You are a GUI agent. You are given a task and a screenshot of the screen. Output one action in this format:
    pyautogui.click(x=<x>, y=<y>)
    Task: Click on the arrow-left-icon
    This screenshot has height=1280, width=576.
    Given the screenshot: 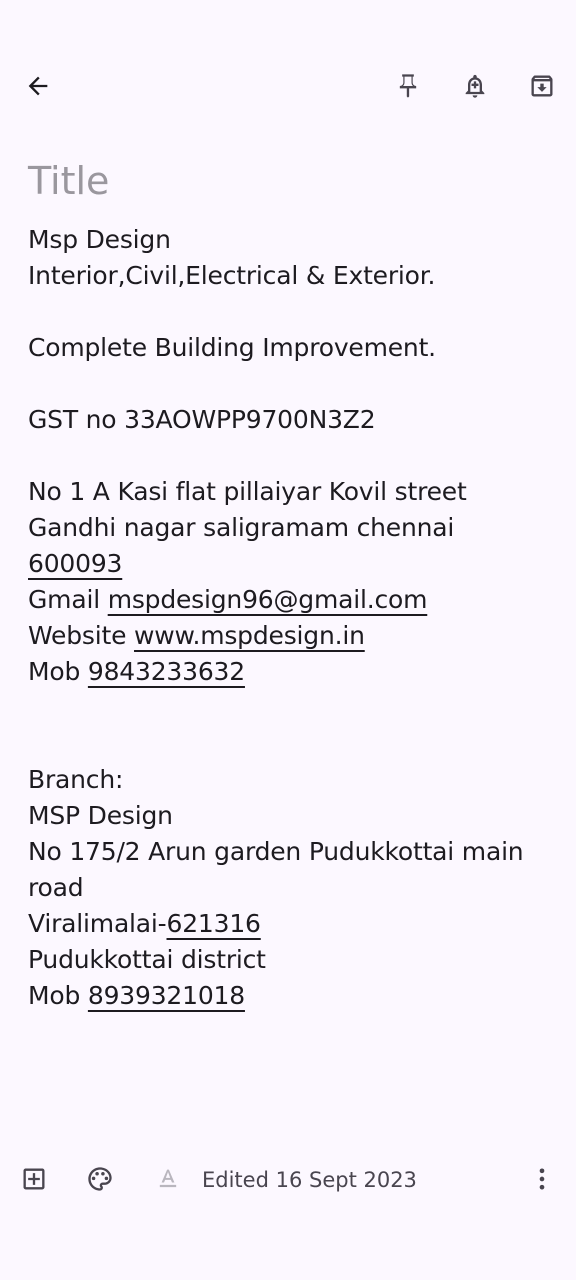 What is the action you would take?
    pyautogui.click(x=38, y=86)
    